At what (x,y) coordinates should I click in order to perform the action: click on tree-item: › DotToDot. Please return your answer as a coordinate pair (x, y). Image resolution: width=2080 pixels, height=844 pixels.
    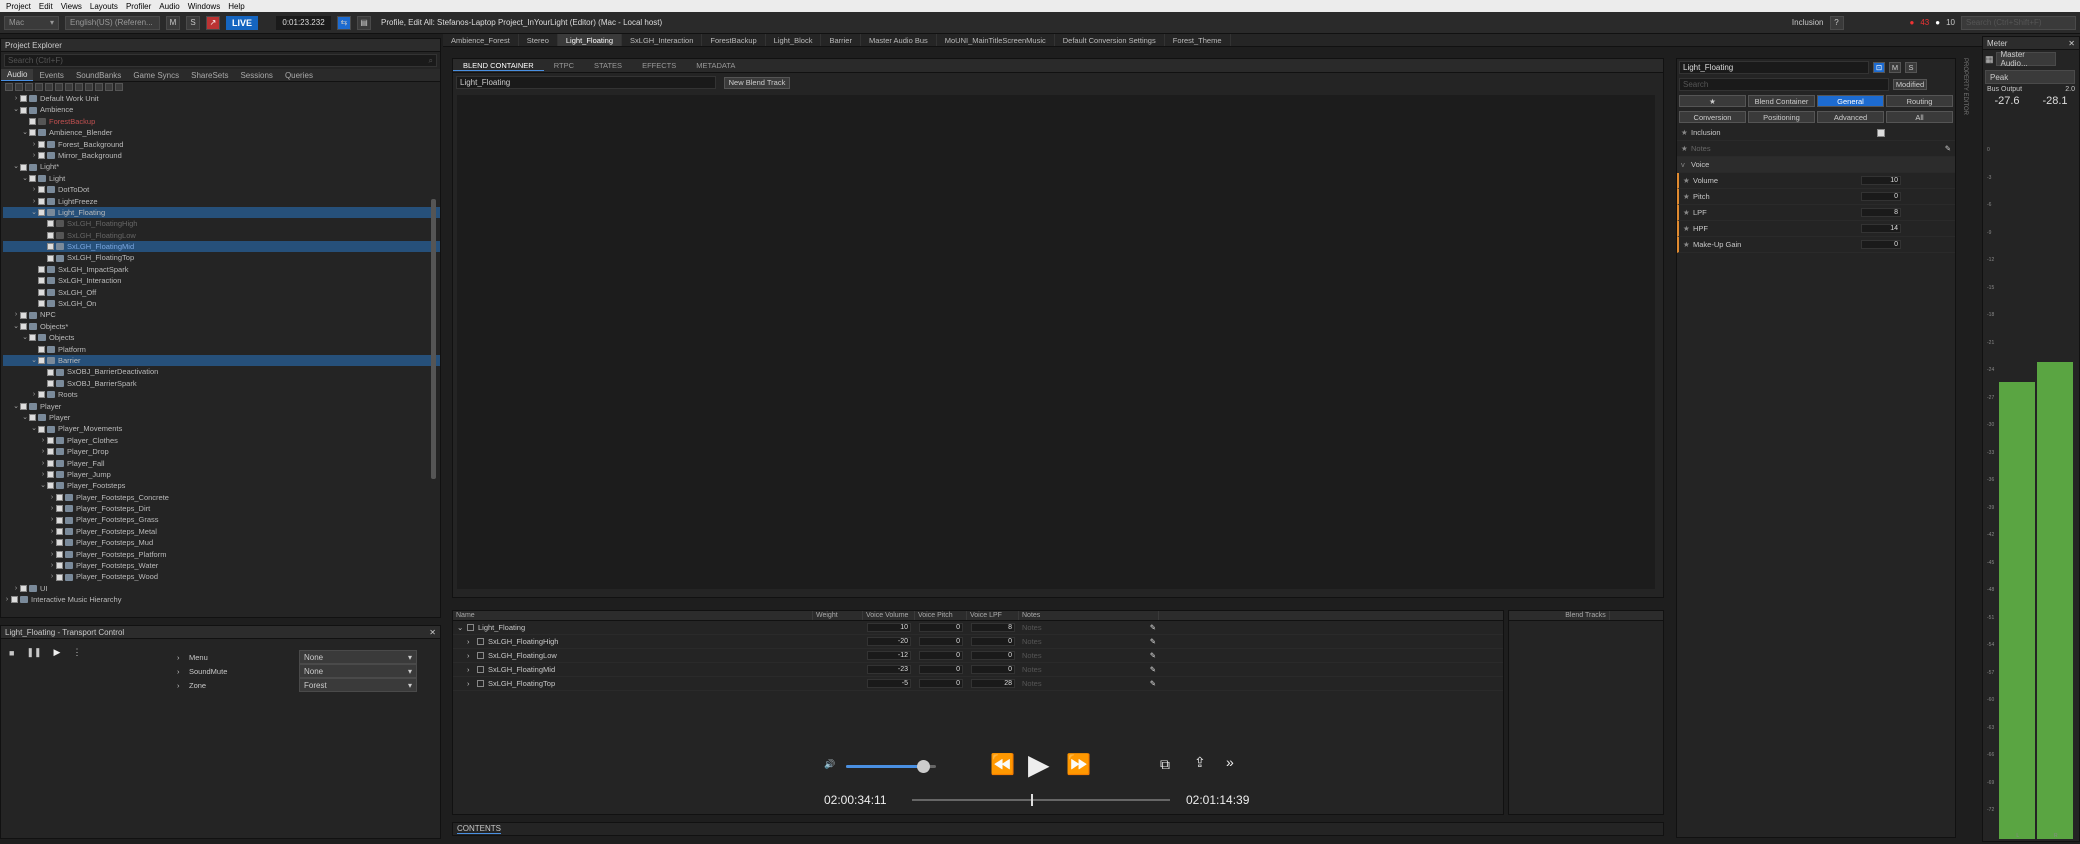
    Looking at the image, I should click on (221, 189).